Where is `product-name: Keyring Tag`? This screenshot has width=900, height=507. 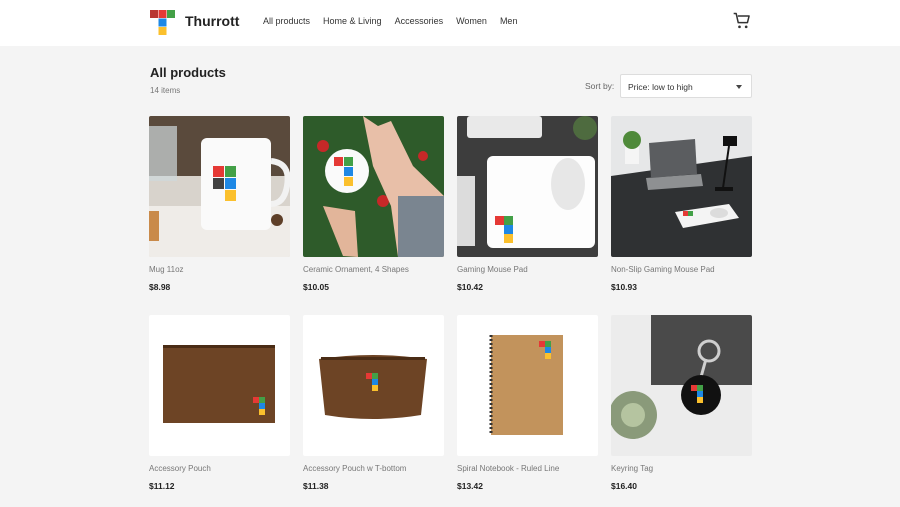
product-name: Keyring Tag is located at coordinates (632, 468).